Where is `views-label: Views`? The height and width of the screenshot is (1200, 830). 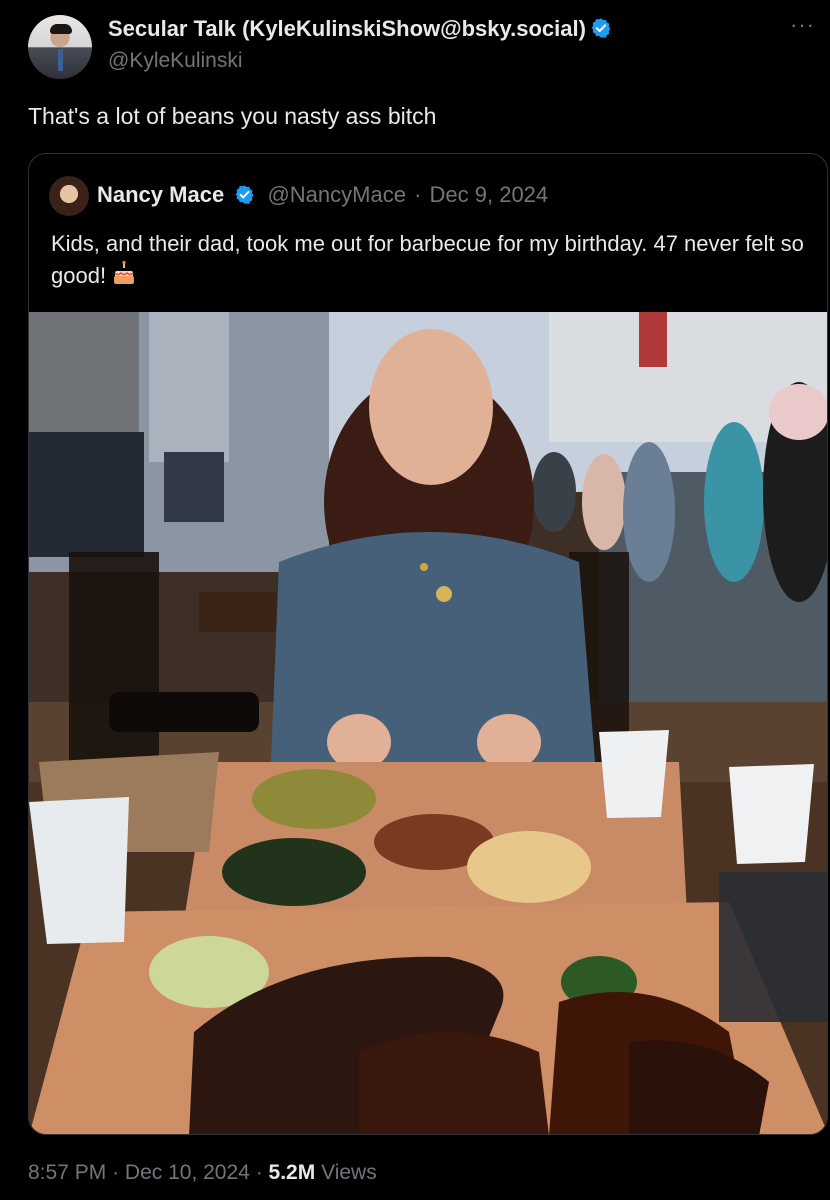 views-label: Views is located at coordinates (349, 1172).